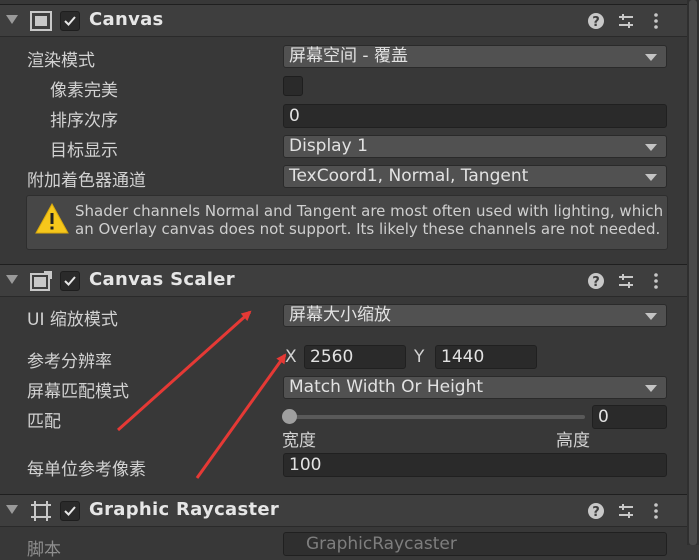 This screenshot has width=699, height=560. Describe the element at coordinates (289, 416) in the screenshot. I see `match-slider-handle` at that location.